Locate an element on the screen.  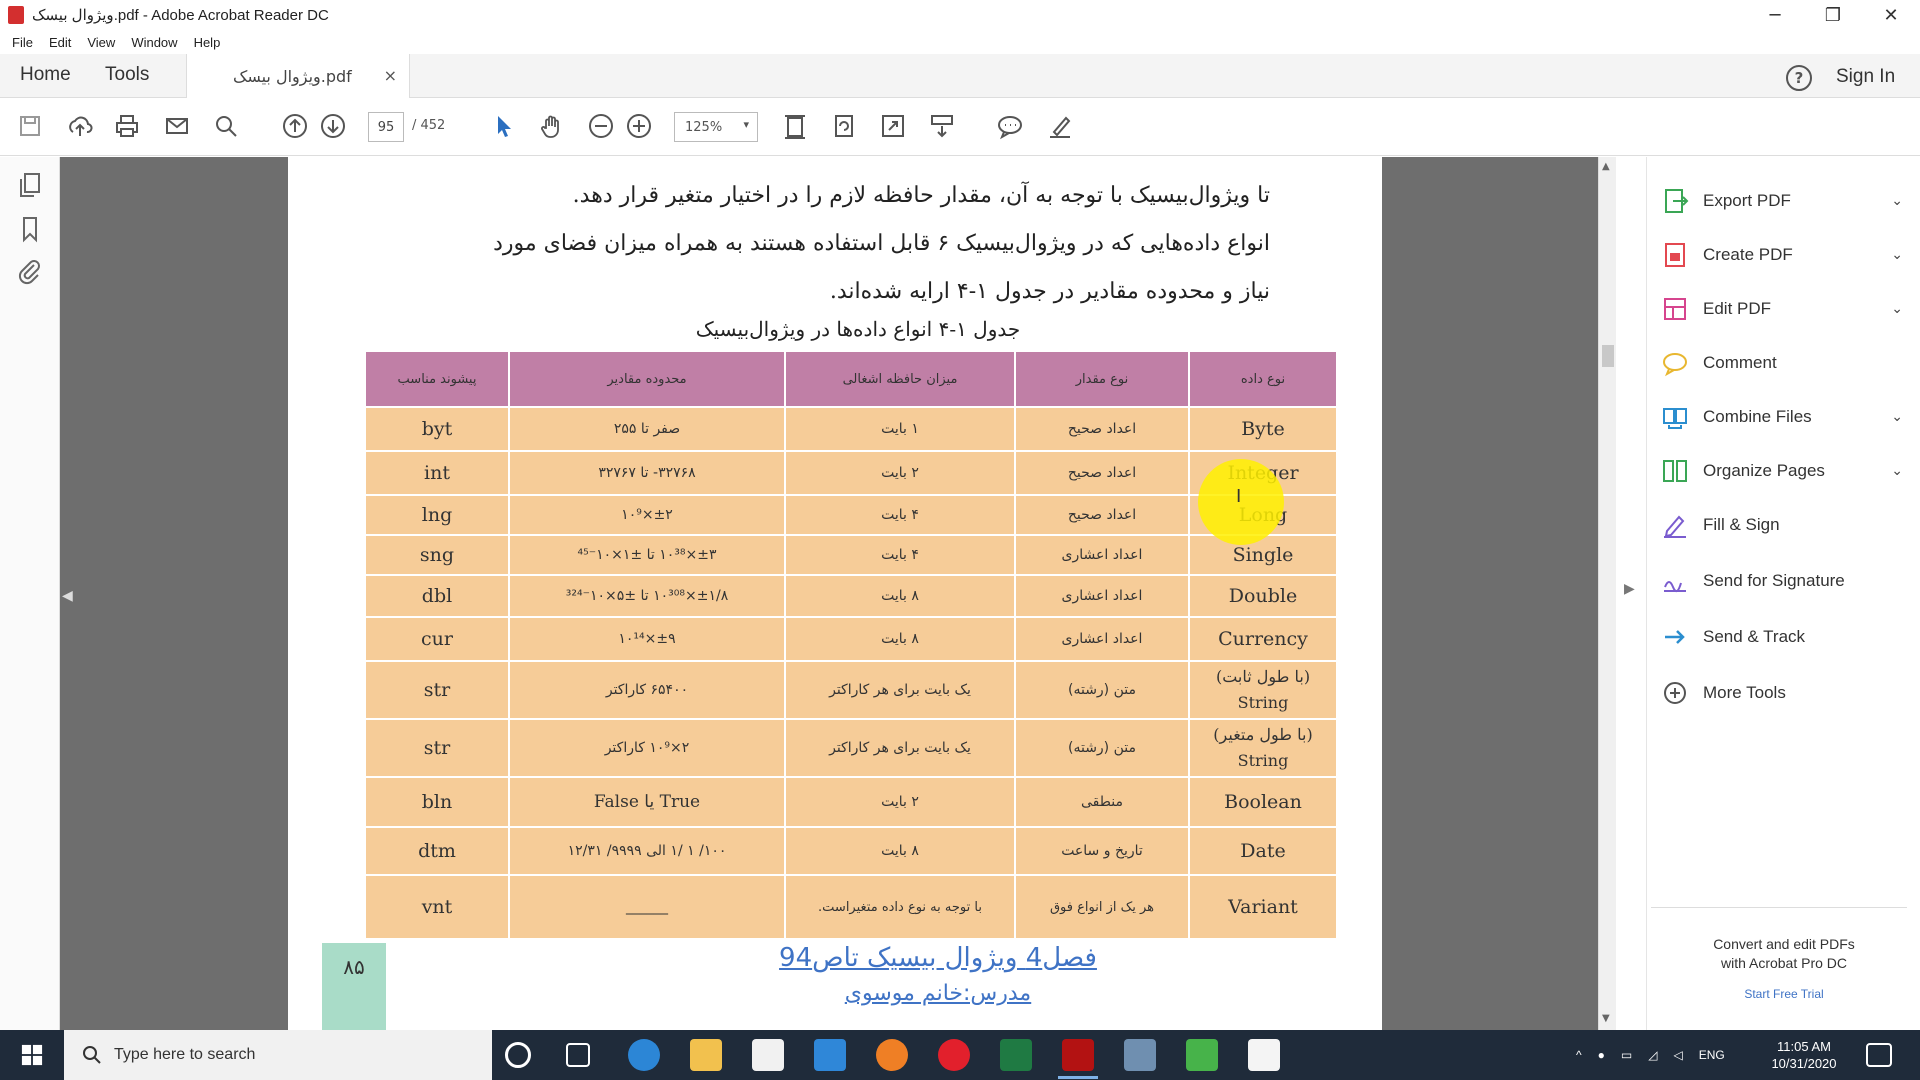
table-row: byt صفر تا ۲۵۵ ۱ بايت اعداد صحيح Byte is located at coordinates (851, 429).